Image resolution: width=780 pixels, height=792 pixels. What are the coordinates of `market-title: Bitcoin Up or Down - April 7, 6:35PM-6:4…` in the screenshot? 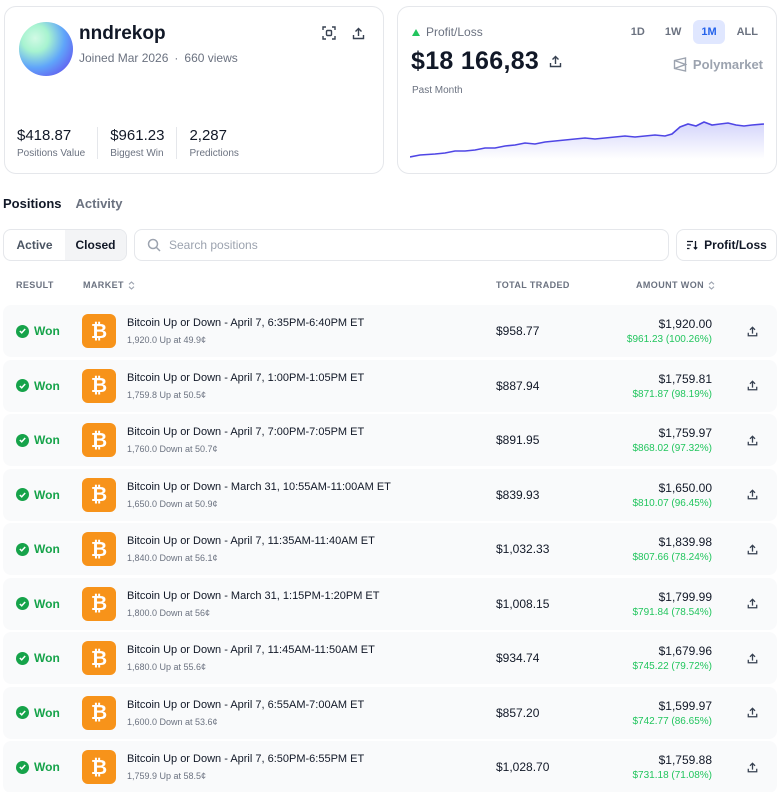 It's located at (245, 323).